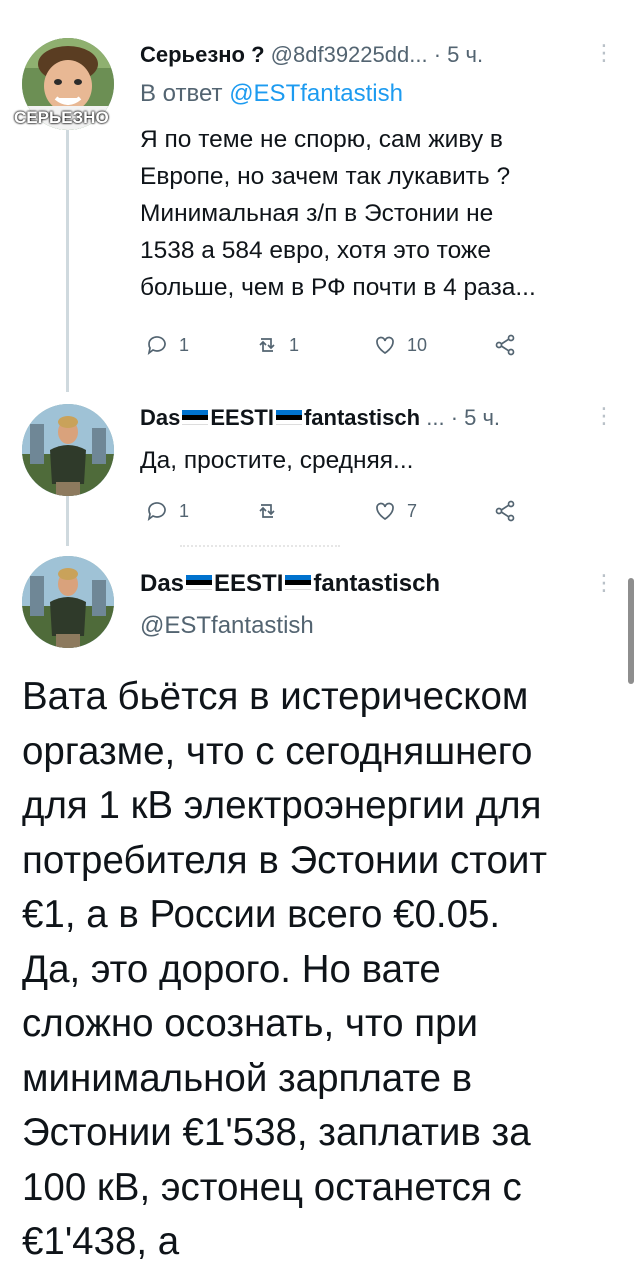 This screenshot has height=1280, width=636. I want to click on text-line: Минимальная з/п в Эстонии не, so click(317, 213).